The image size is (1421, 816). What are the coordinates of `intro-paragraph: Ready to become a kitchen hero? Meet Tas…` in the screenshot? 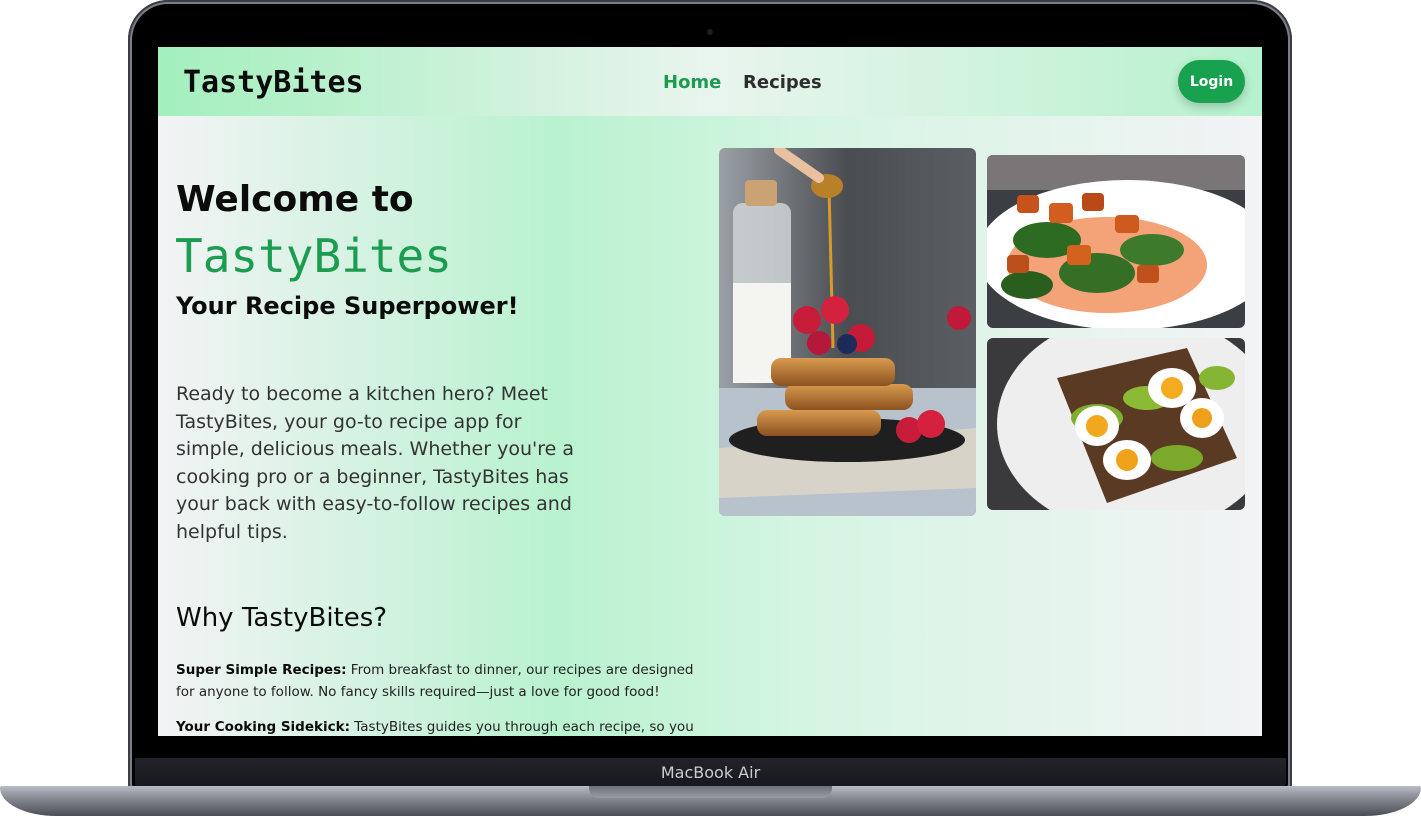 It's located at (375, 463).